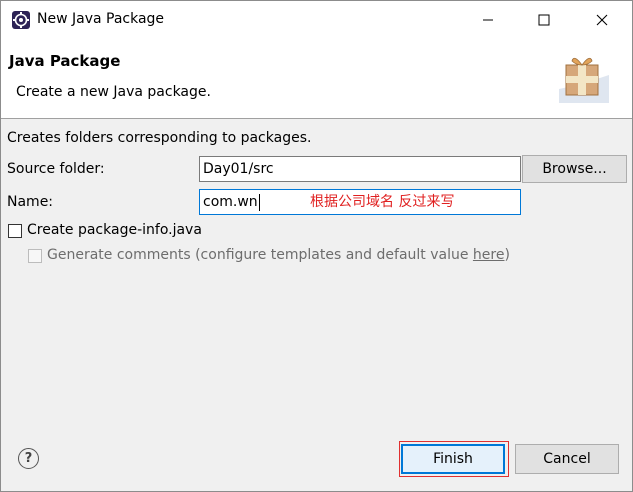 The width and height of the screenshot is (633, 492). I want to click on title-bar: New Java Package, so click(316, 20).